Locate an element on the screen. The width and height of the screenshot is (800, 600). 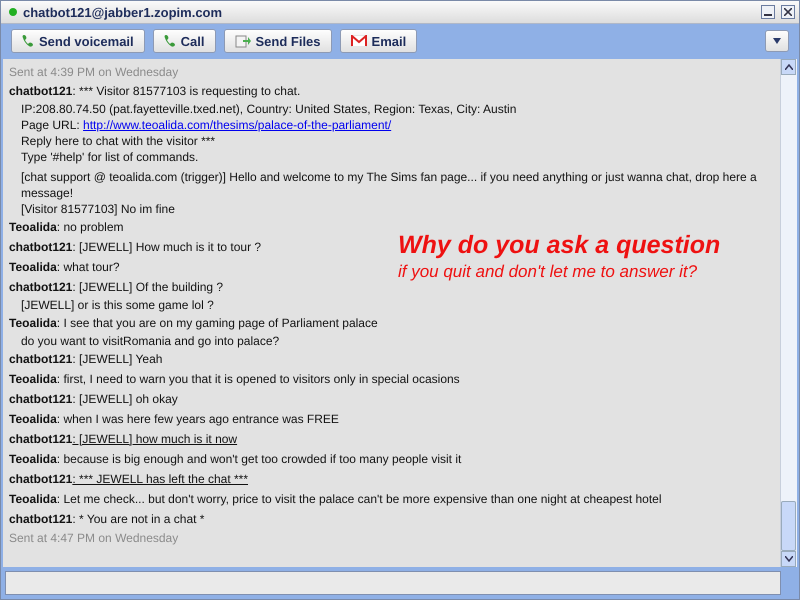
close-icon is located at coordinates (788, 12).